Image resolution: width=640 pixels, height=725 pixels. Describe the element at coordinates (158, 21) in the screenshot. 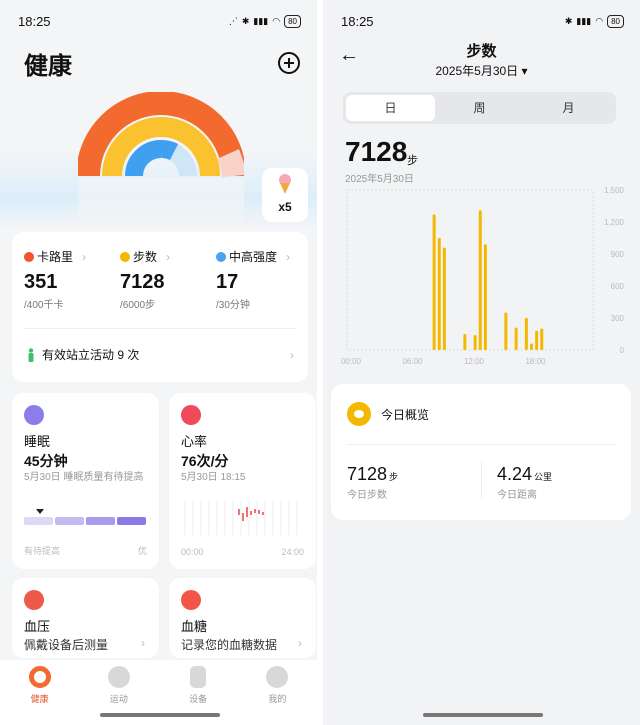

I see `status-bar: 18:25 ⋰ ✱ ▮▮▮ ◠ 80` at that location.